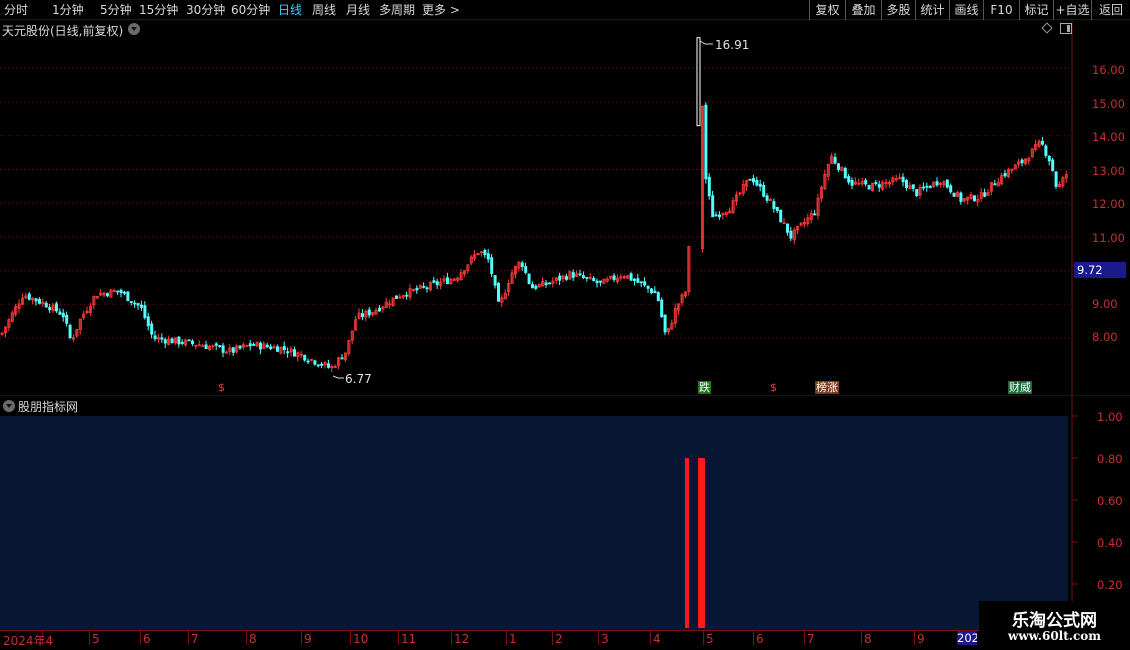 Image resolution: width=1130 pixels, height=650 pixels. Describe the element at coordinates (1001, 10) in the screenshot. I see `f10-button: F10` at that location.